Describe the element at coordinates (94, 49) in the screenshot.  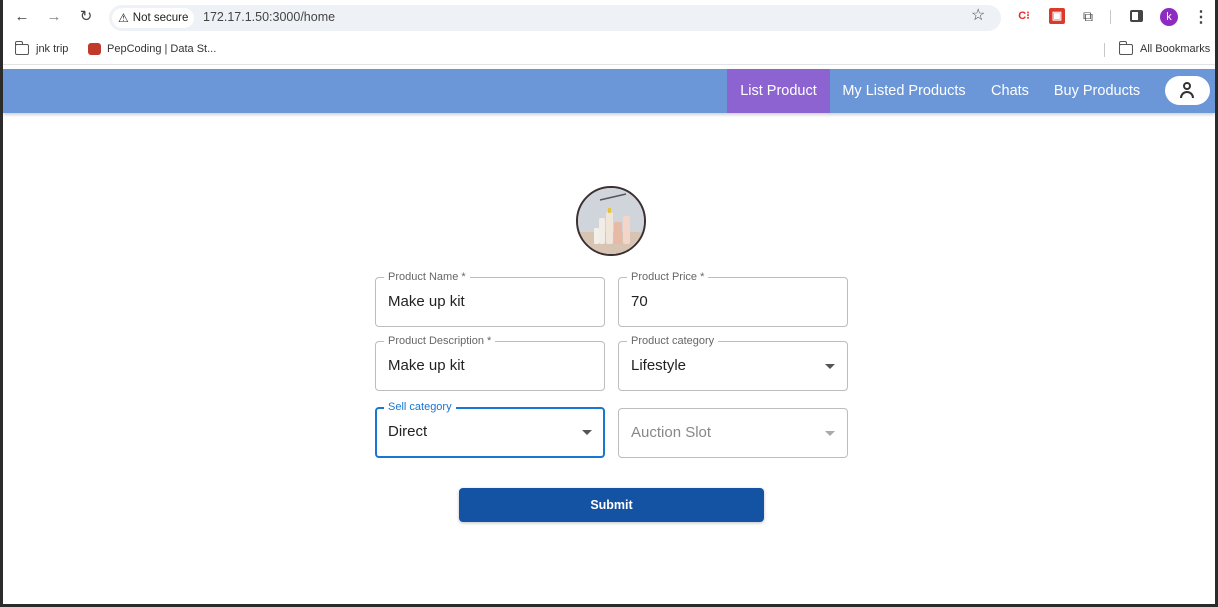
I see `pepcoding-icon` at that location.